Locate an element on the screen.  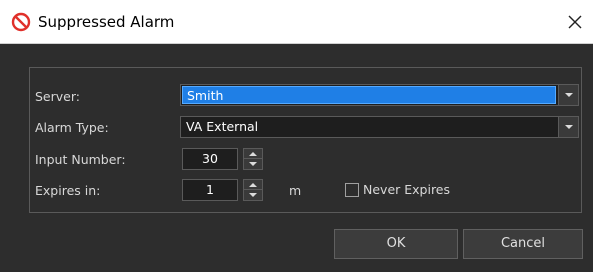
input-number-field: 30 is located at coordinates (210, 159).